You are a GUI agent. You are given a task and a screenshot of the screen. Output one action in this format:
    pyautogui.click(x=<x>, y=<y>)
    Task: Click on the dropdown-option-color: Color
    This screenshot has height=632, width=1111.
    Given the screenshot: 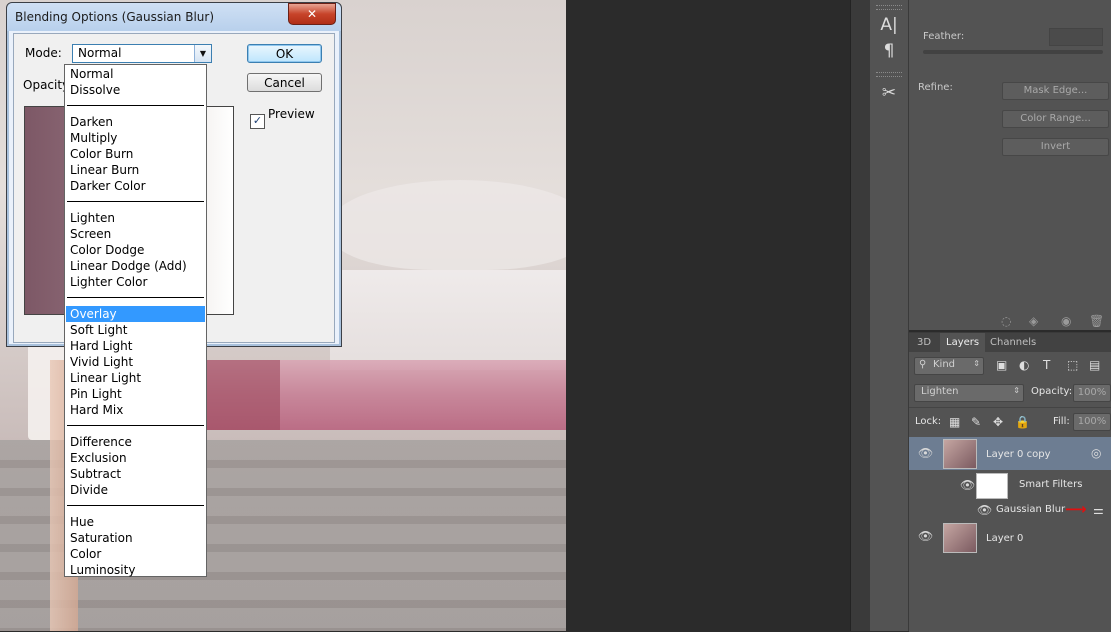 What is the action you would take?
    pyautogui.click(x=135, y=554)
    